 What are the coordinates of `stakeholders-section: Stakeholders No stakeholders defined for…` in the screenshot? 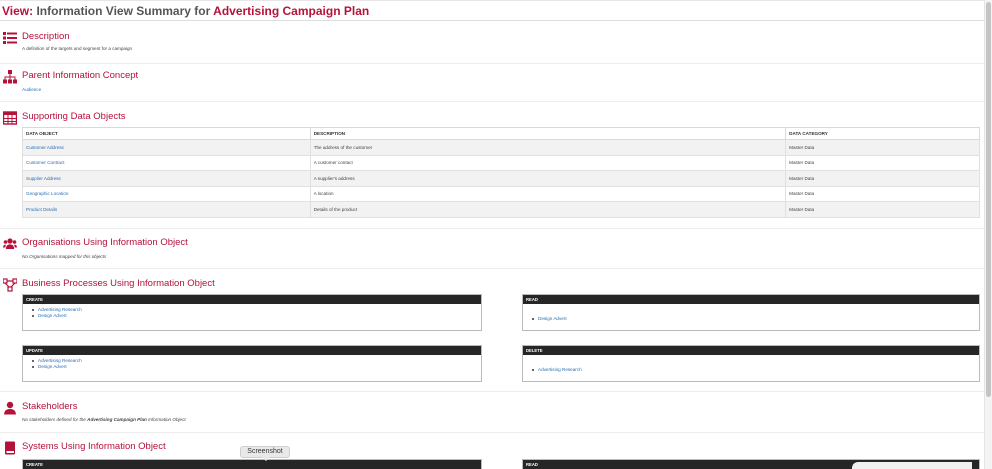 It's located at (492, 415).